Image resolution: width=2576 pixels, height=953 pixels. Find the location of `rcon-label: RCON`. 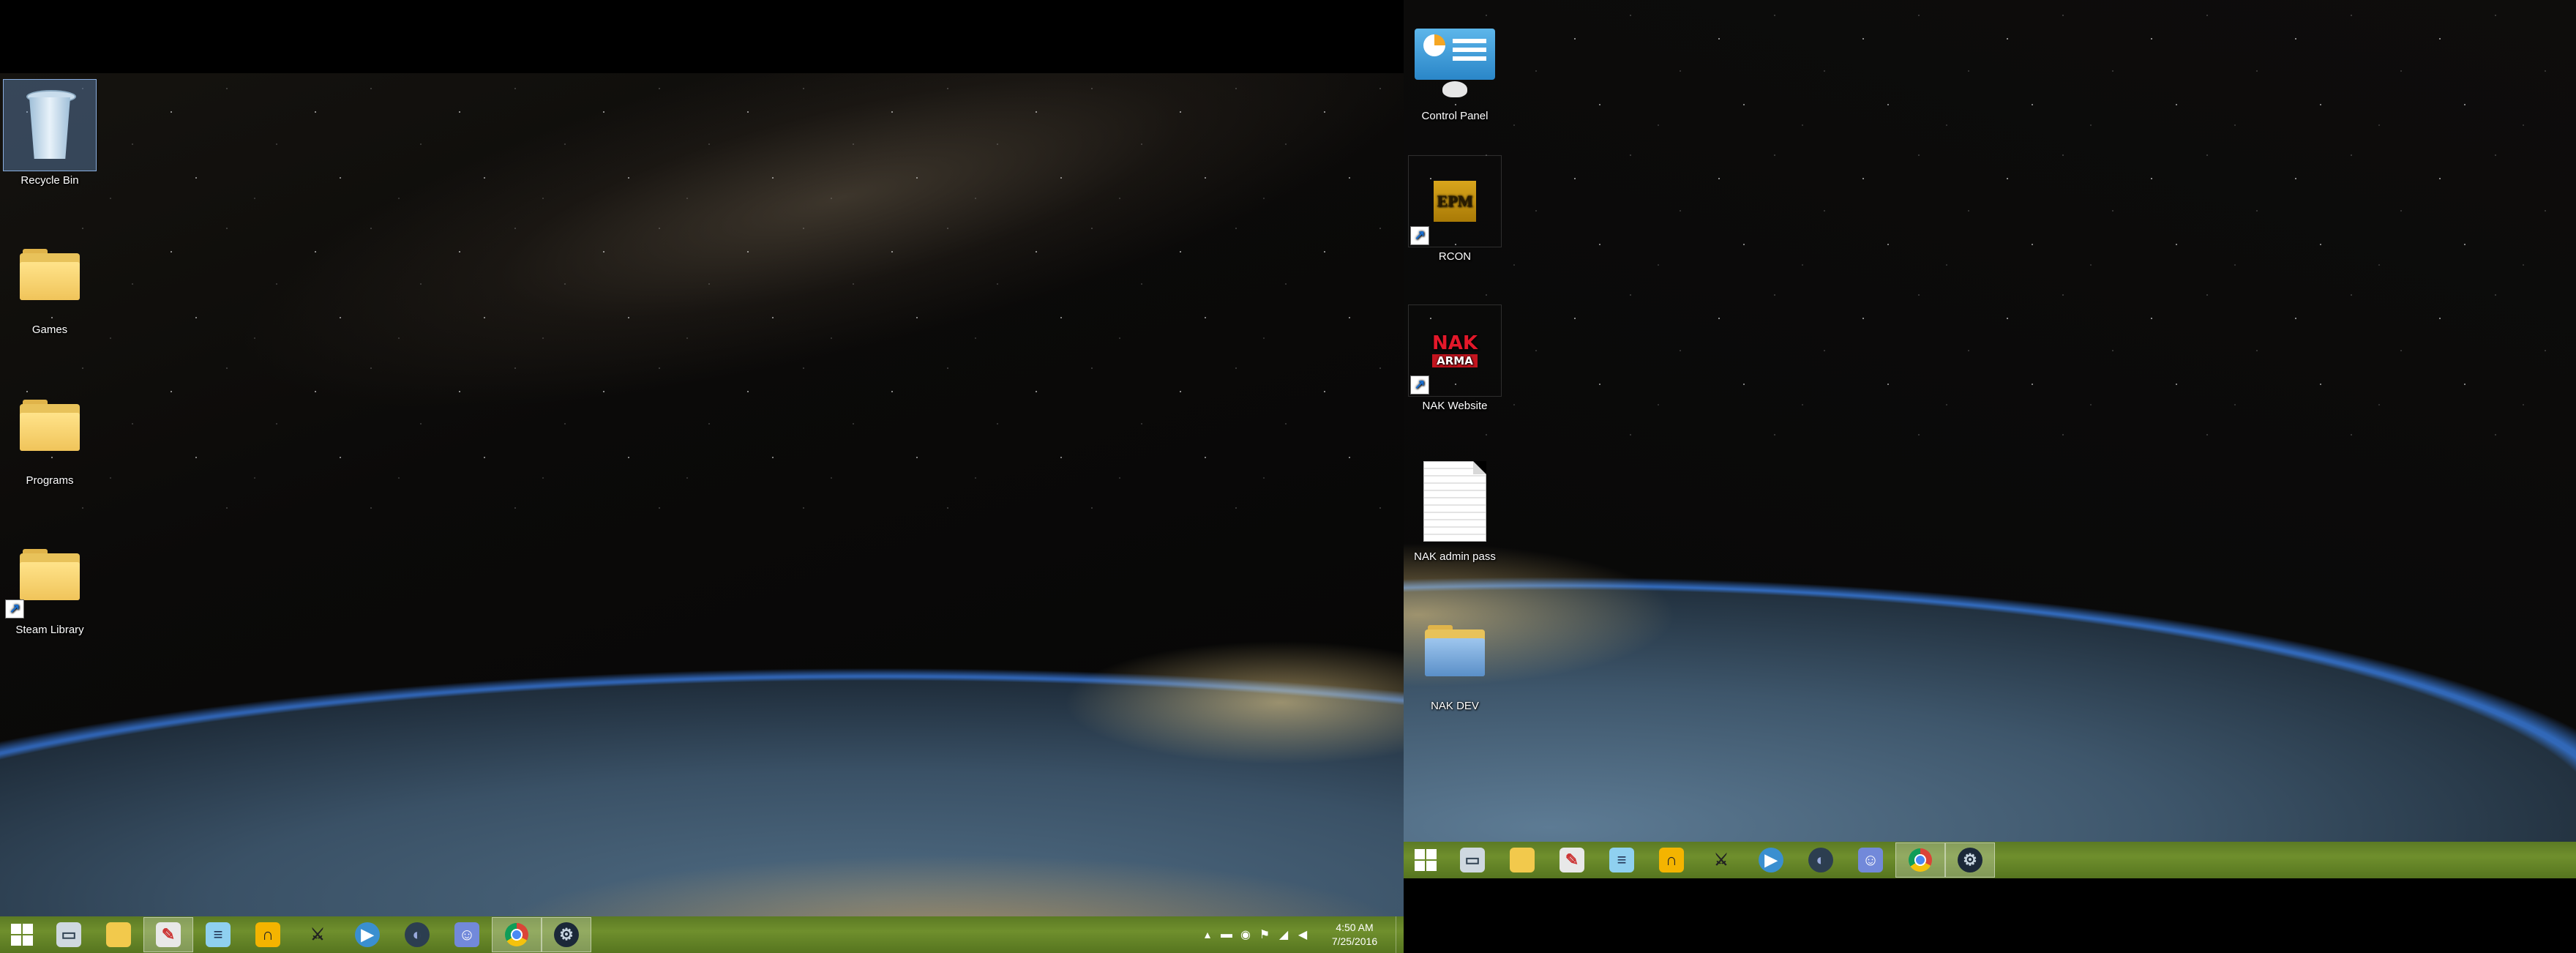

rcon-label: RCON is located at coordinates (1455, 256).